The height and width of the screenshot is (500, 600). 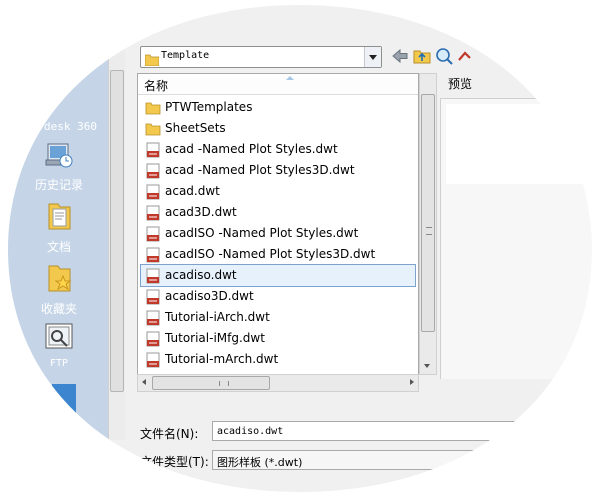 What do you see at coordinates (278, 107) in the screenshot?
I see `folder-row: PTWTemplates` at bounding box center [278, 107].